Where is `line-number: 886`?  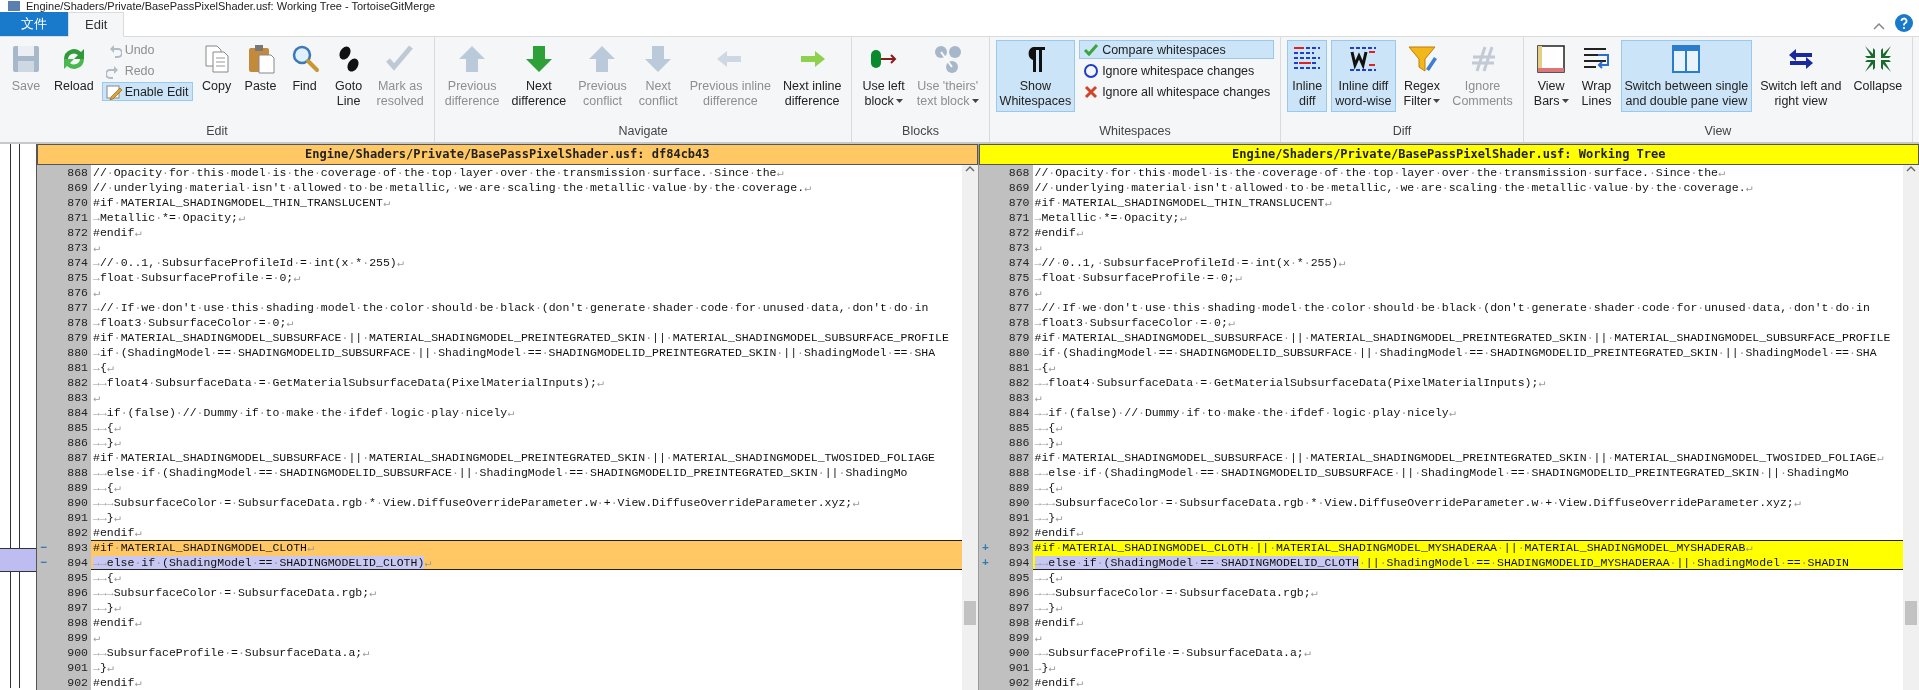 line-number: 886 is located at coordinates (77, 442).